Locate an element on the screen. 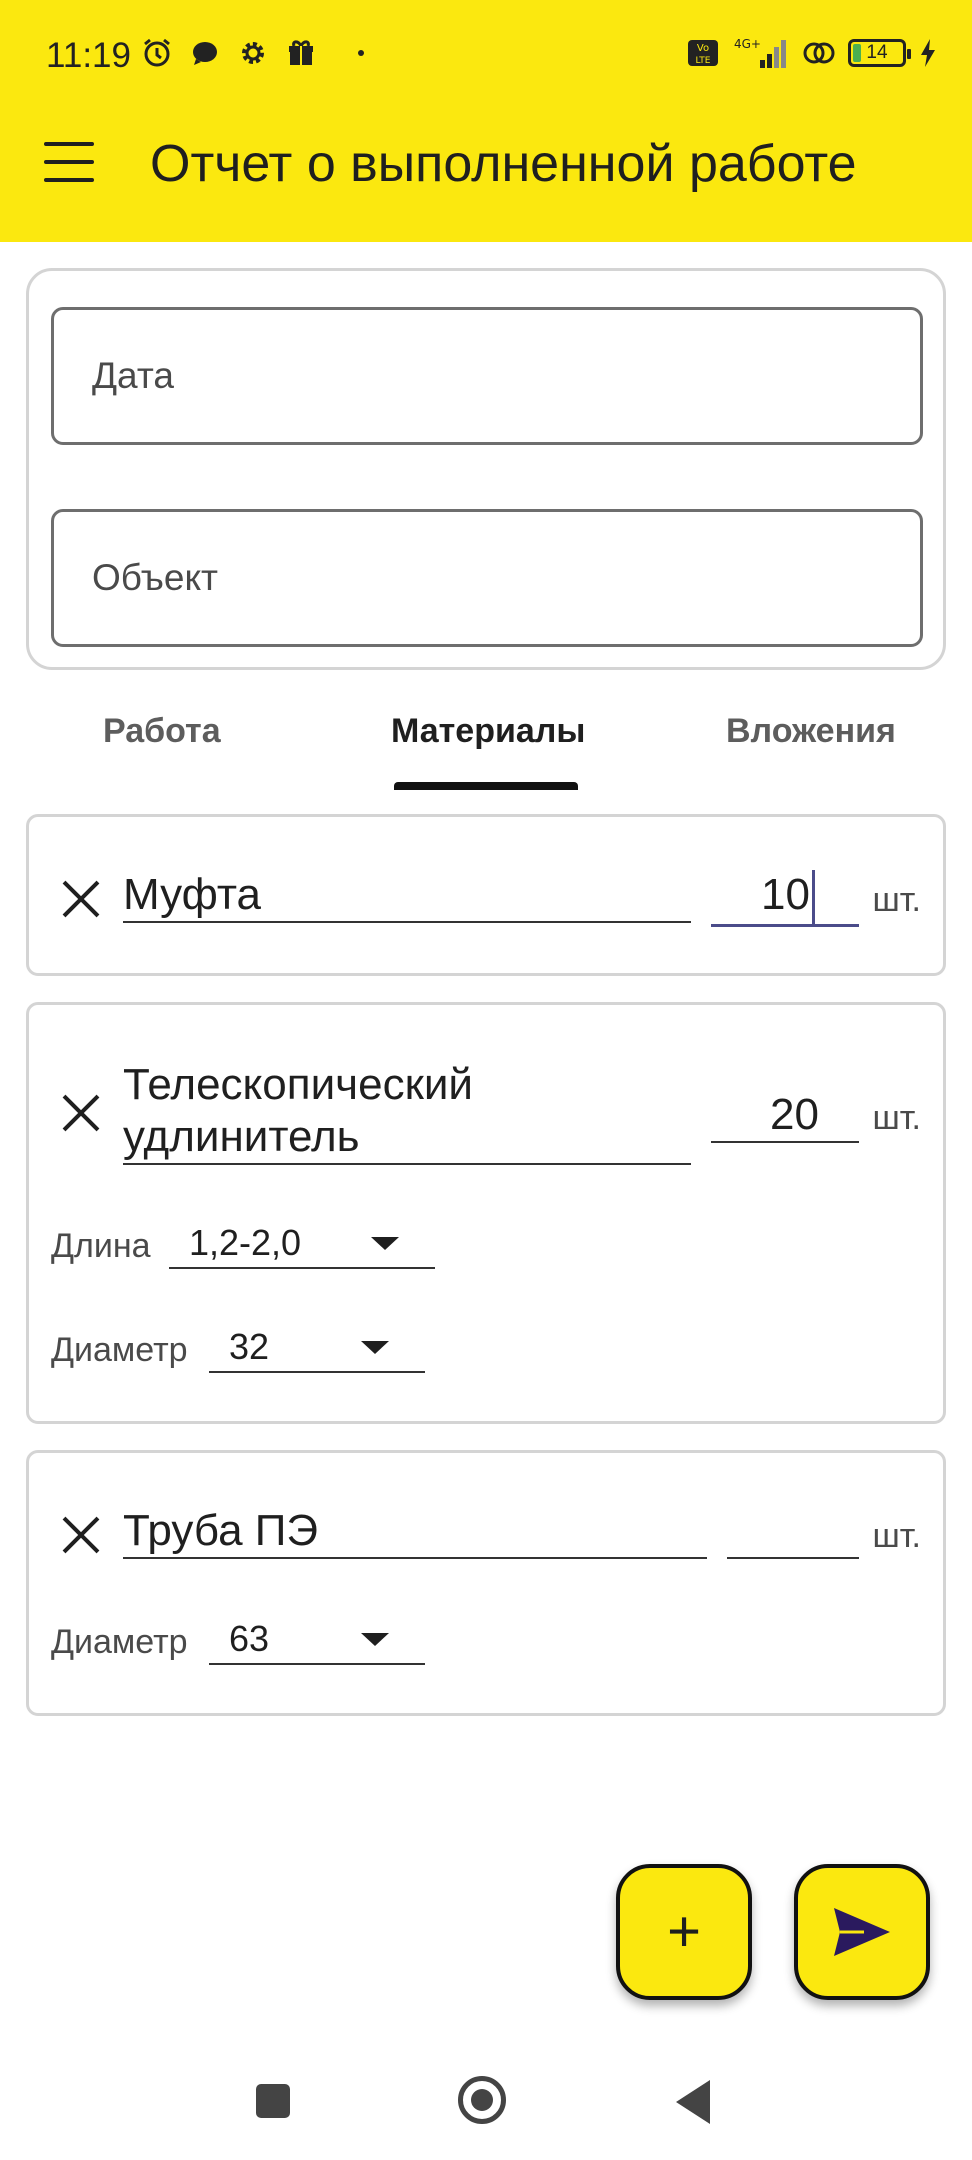  quantity-input: 20 is located at coordinates (785, 1116).